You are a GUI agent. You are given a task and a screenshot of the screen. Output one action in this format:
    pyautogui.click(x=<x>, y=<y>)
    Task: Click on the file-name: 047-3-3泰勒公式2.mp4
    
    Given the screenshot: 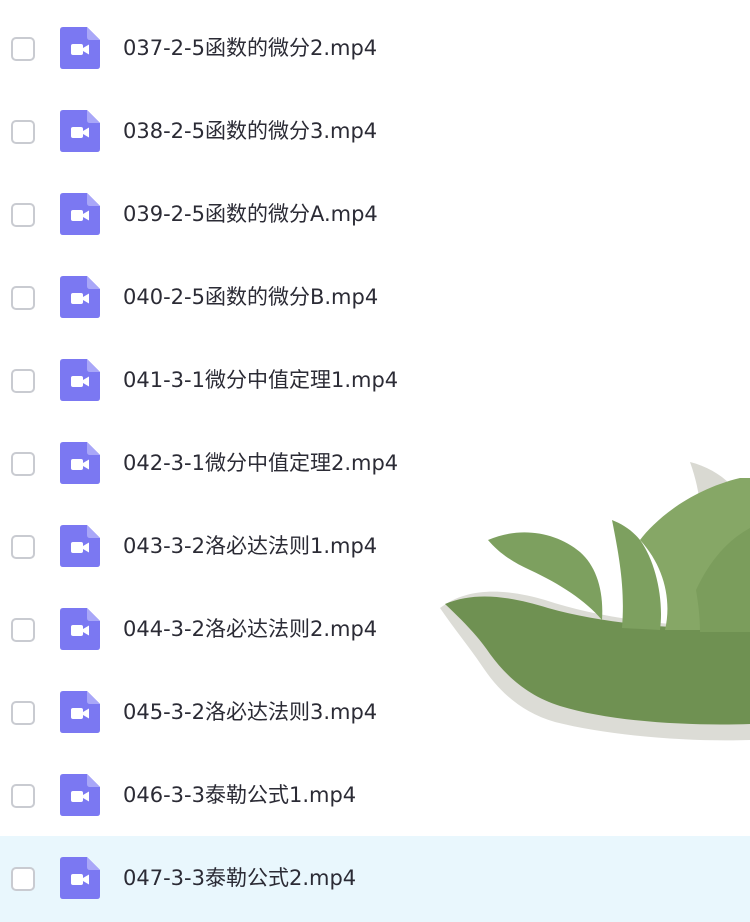 What is the action you would take?
    pyautogui.click(x=239, y=878)
    